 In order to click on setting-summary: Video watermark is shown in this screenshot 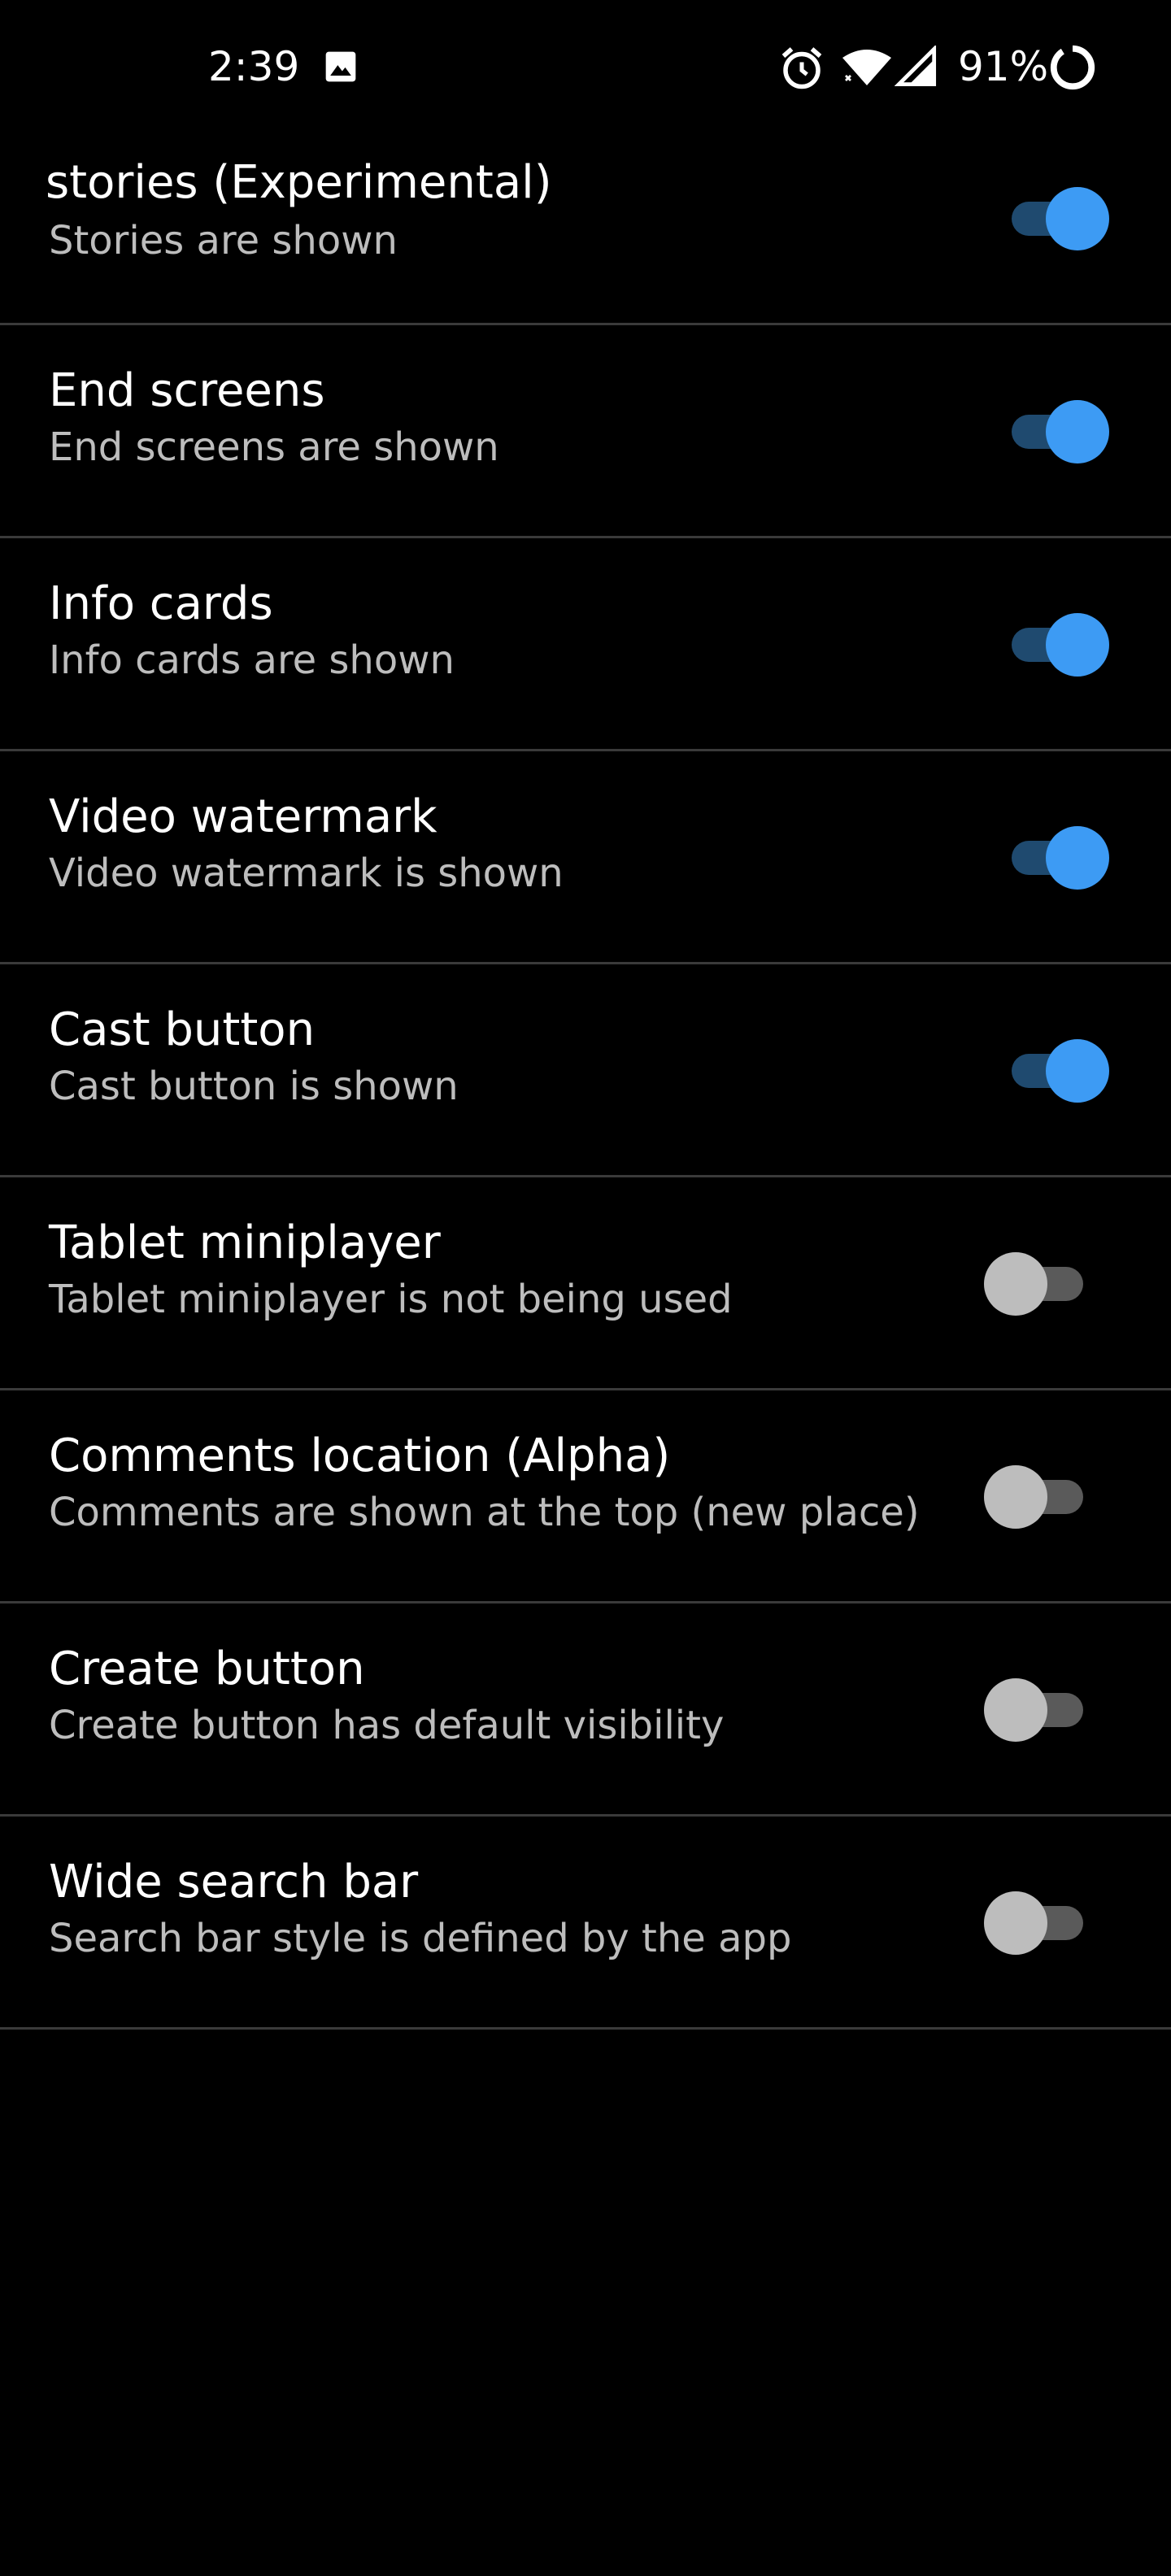, I will do `click(306, 873)`.